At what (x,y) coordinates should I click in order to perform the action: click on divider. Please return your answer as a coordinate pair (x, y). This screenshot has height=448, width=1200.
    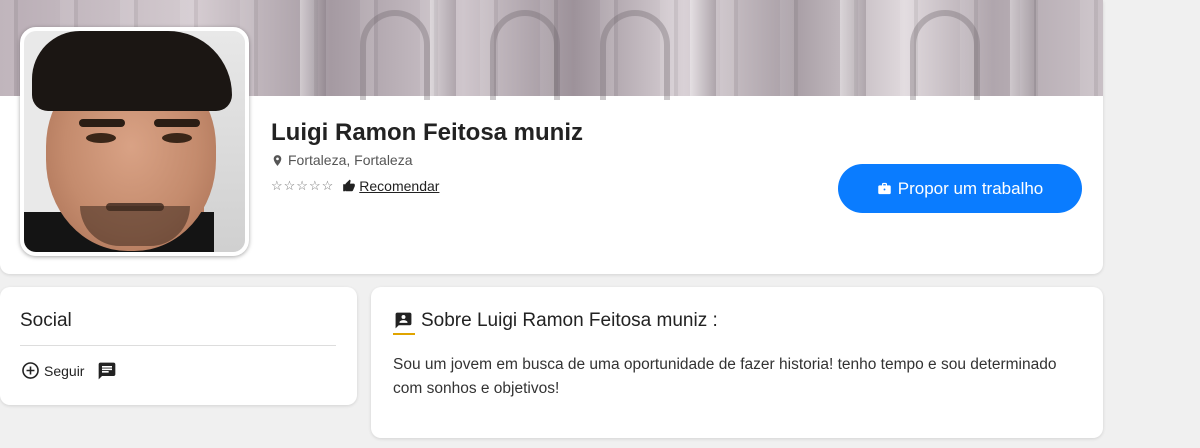
    Looking at the image, I should click on (178, 345).